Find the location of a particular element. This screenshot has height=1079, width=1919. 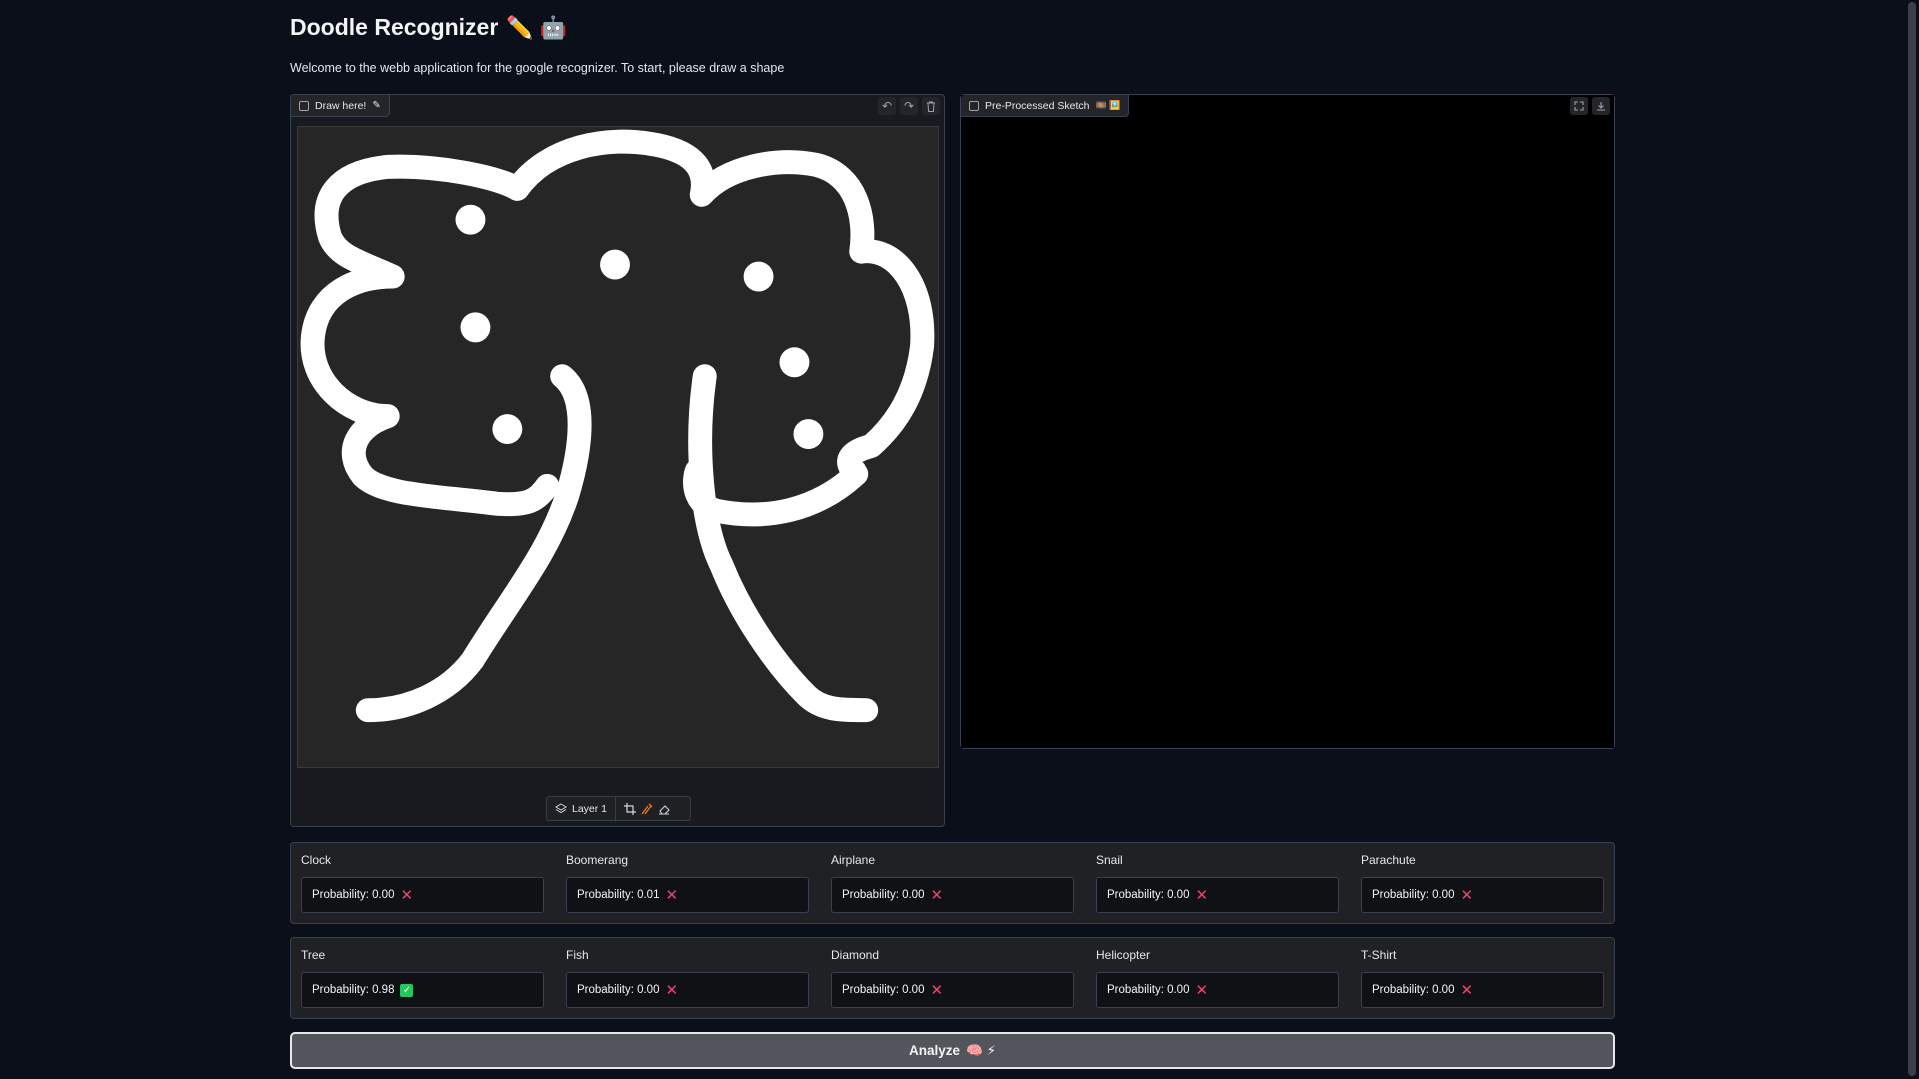

pen-icon: ✎ is located at coordinates (376, 105).